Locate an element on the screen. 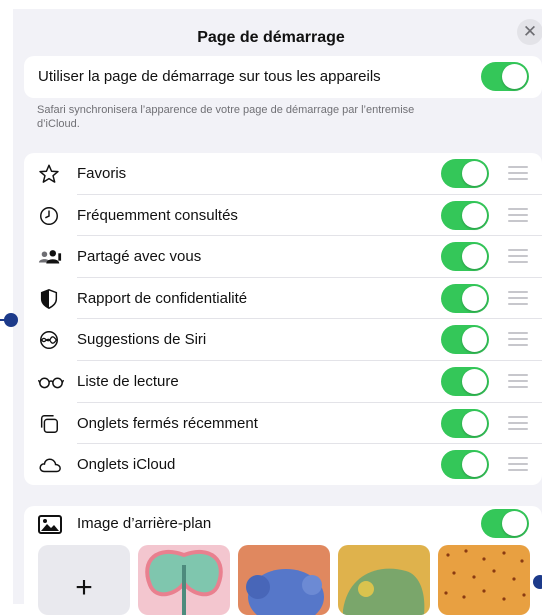 Image resolution: width=542 pixels, height=615 pixels. background-thumbnail-turtle is located at coordinates (384, 580).